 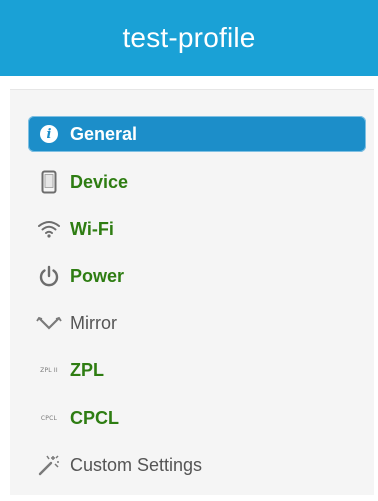 What do you see at coordinates (104, 133) in the screenshot?
I see `menu-item-label: General` at bounding box center [104, 133].